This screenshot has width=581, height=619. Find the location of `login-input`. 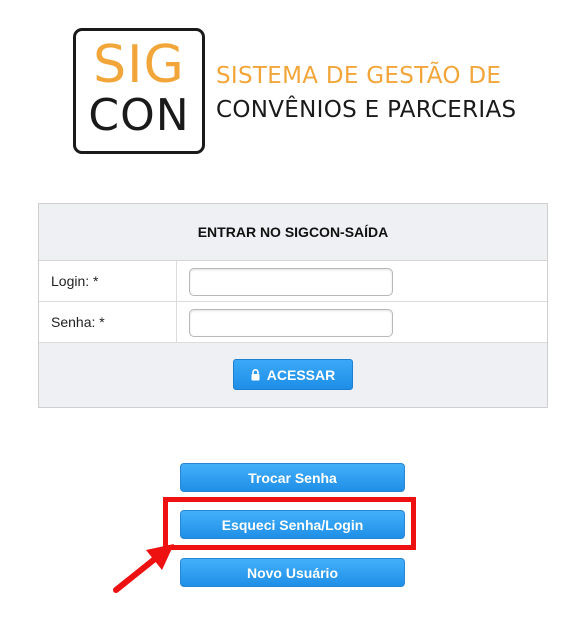

login-input is located at coordinates (291, 282).